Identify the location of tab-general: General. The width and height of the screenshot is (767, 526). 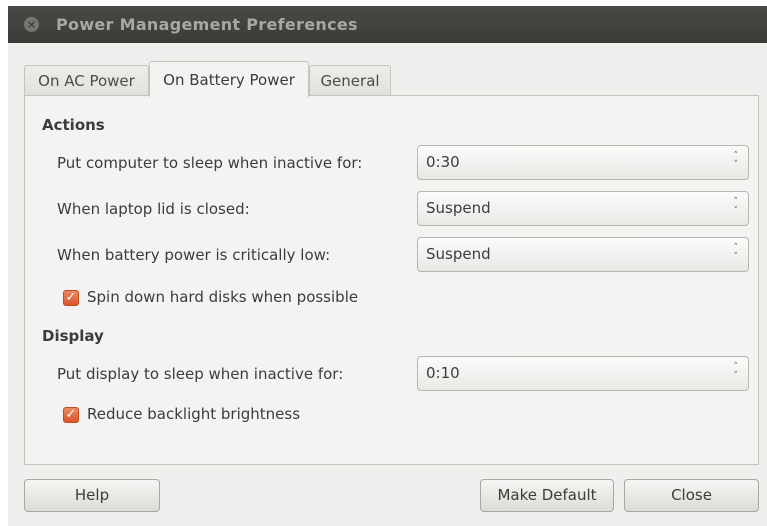
(350, 80).